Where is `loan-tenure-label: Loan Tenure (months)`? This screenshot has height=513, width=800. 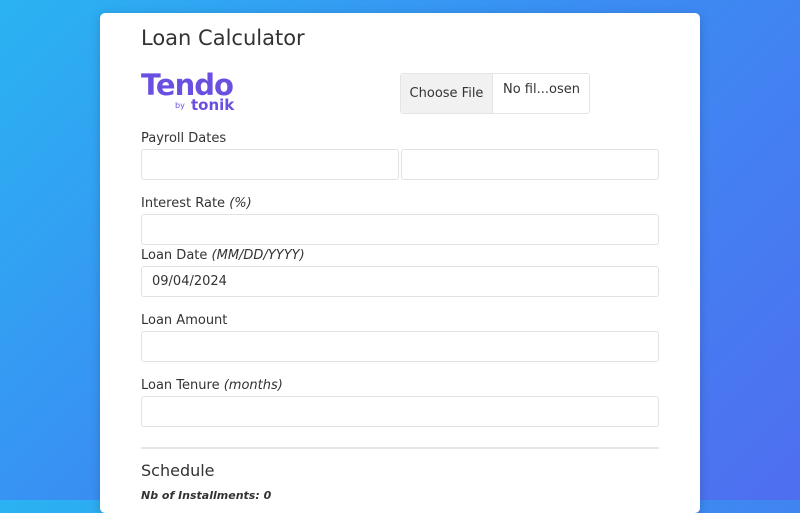 loan-tenure-label: Loan Tenure (months) is located at coordinates (212, 385).